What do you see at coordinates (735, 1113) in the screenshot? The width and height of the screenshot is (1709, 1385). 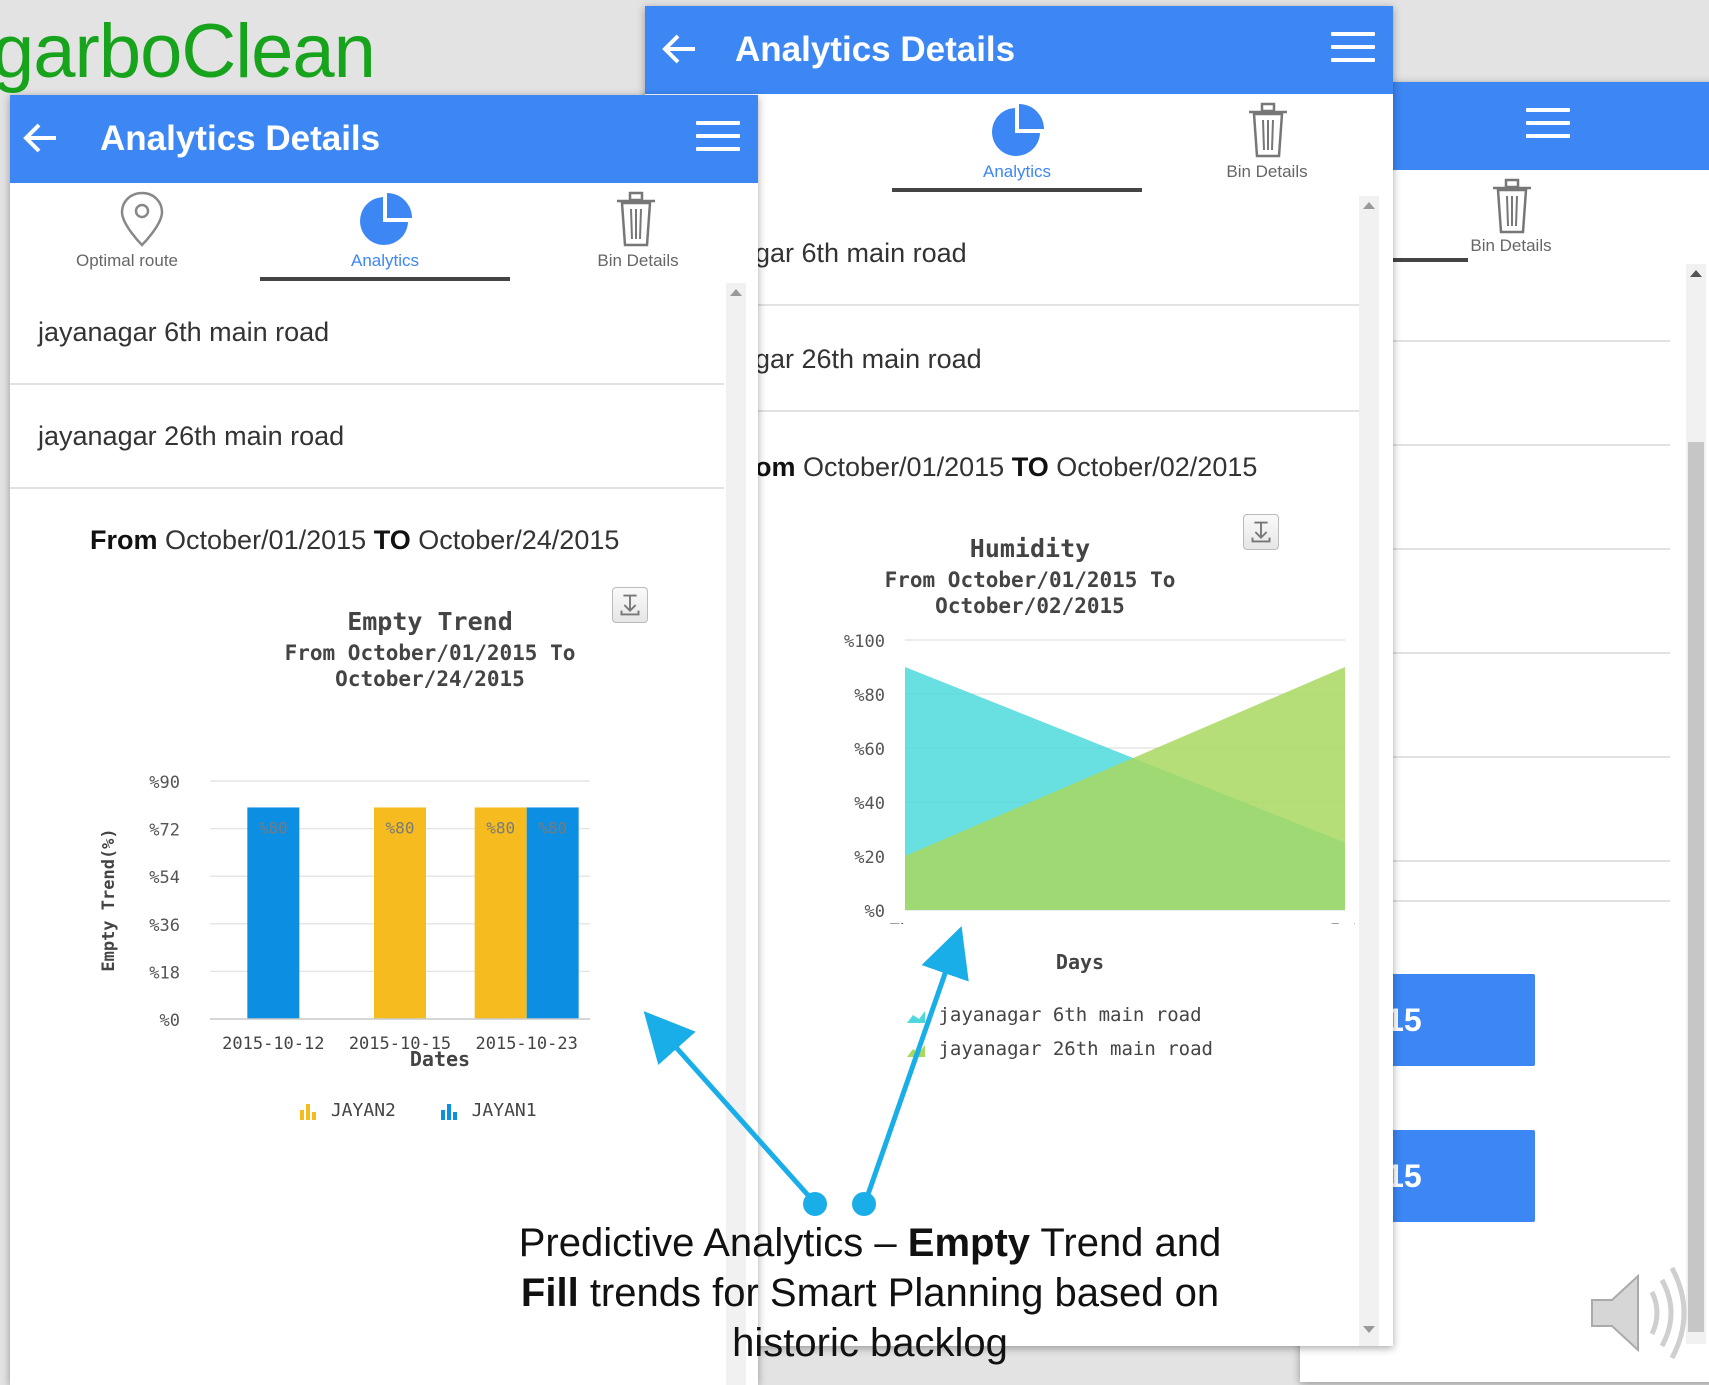 I see `arrow-to-empty-trend` at bounding box center [735, 1113].